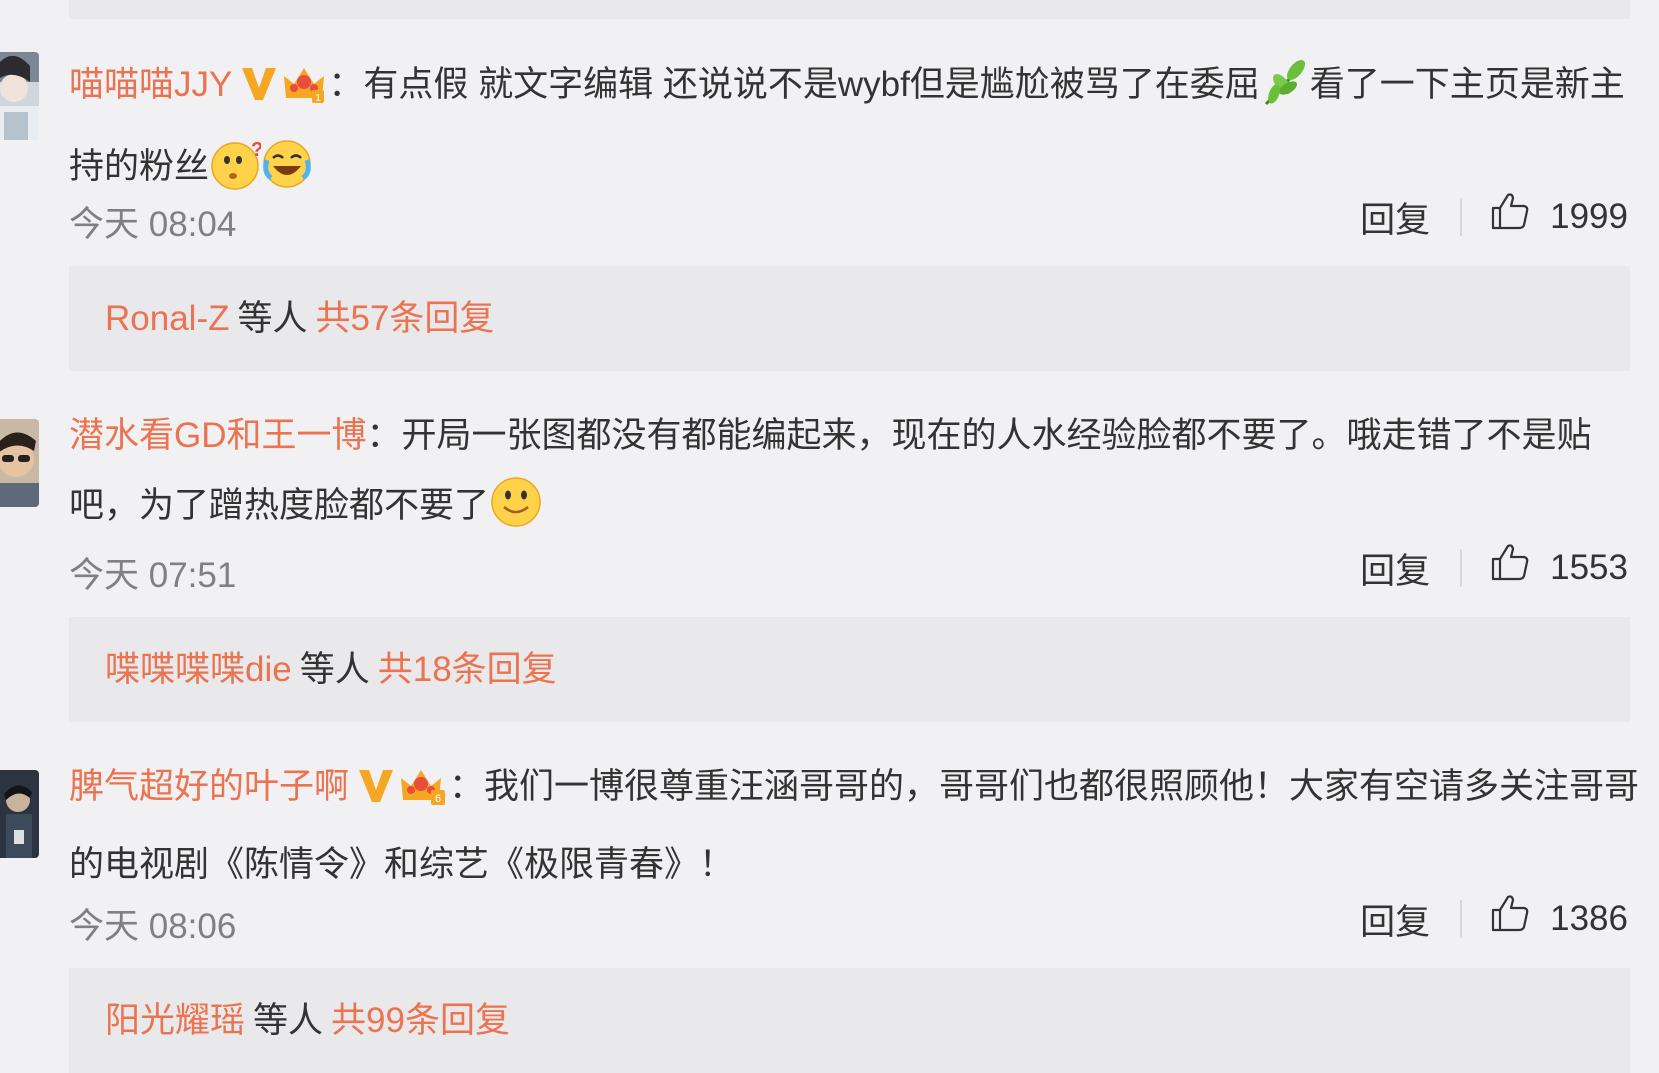 The height and width of the screenshot is (1073, 1659). Describe the element at coordinates (175, 1020) in the screenshot. I see `reply-user-link: 阳光耀瑶` at that location.